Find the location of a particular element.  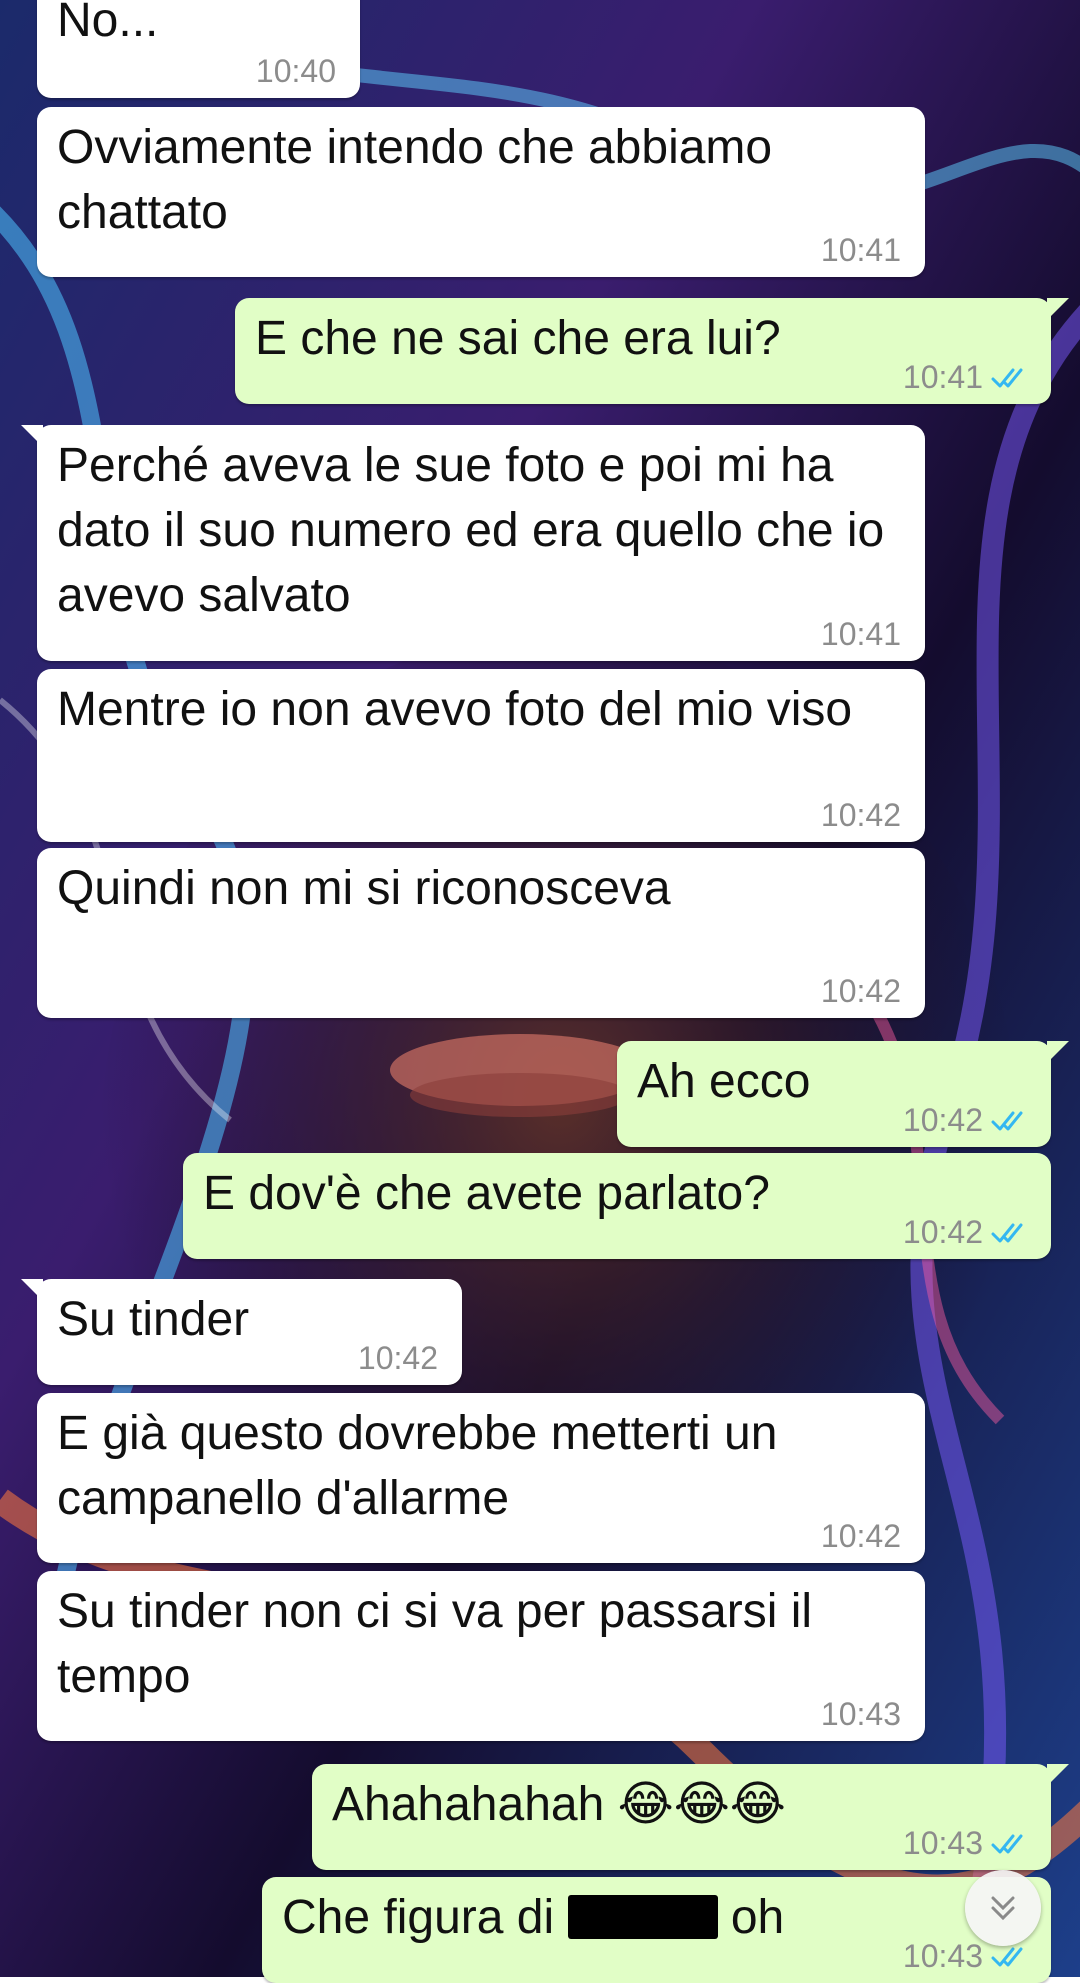

message-text: Quindi non mi si riconosceva is located at coordinates (364, 888).